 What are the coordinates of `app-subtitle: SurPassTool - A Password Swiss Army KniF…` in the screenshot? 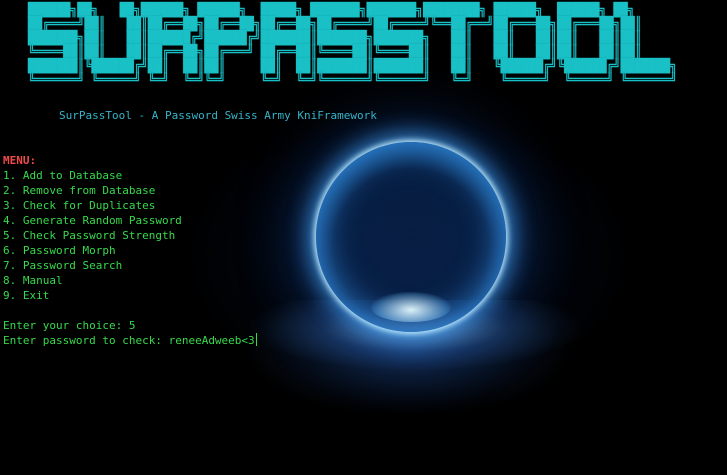 It's located at (218, 115).